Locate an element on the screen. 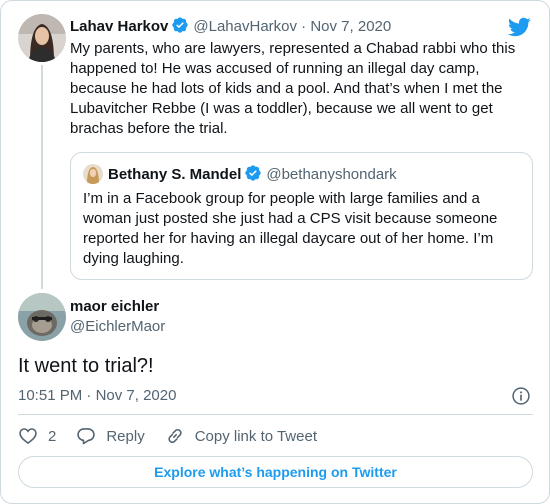 The image size is (550, 504). like-button: 2 is located at coordinates (37, 436).